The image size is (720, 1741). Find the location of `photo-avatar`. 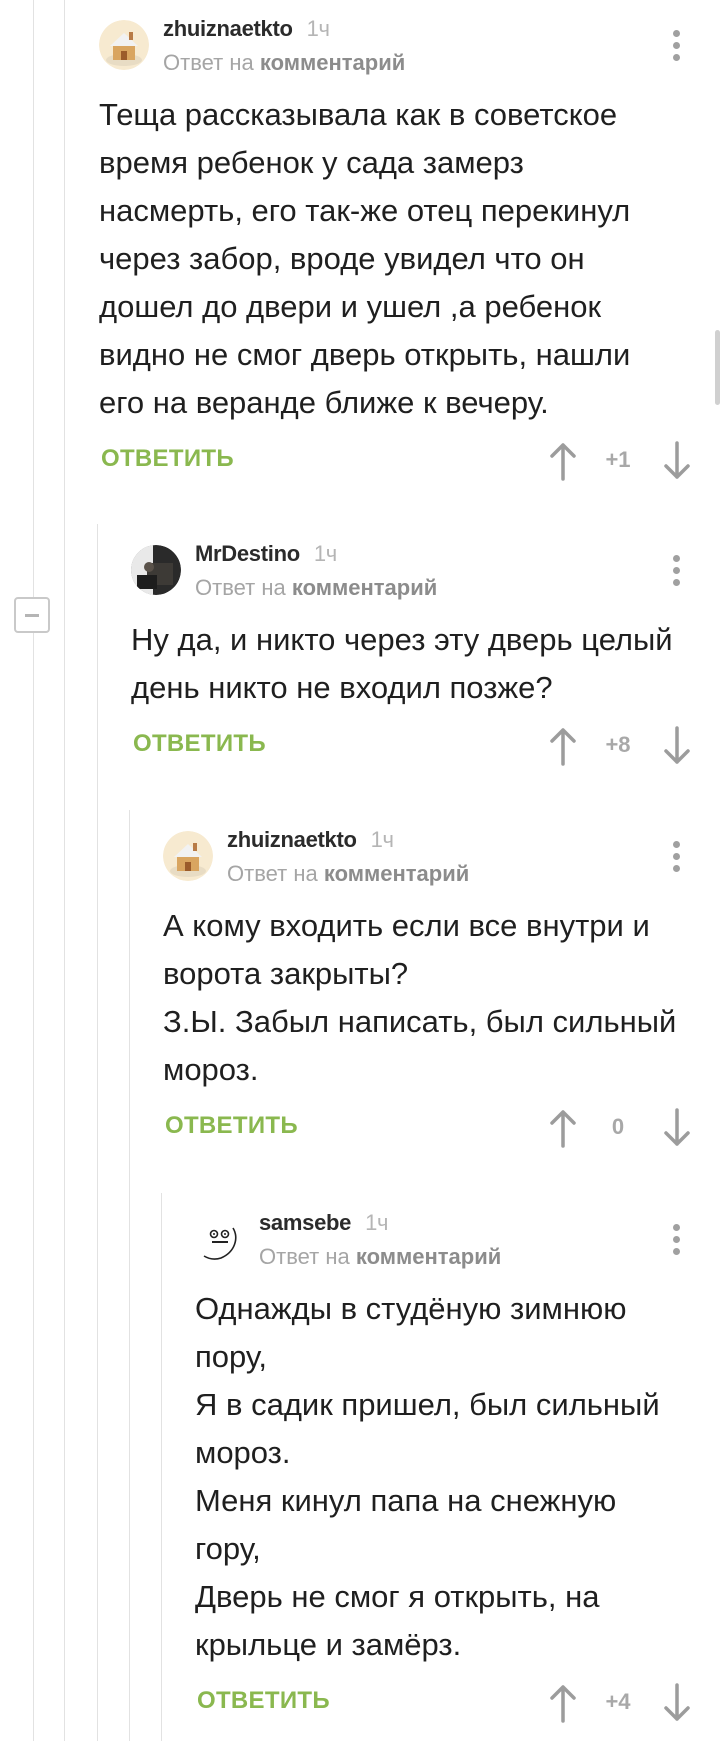

photo-avatar is located at coordinates (156, 570).